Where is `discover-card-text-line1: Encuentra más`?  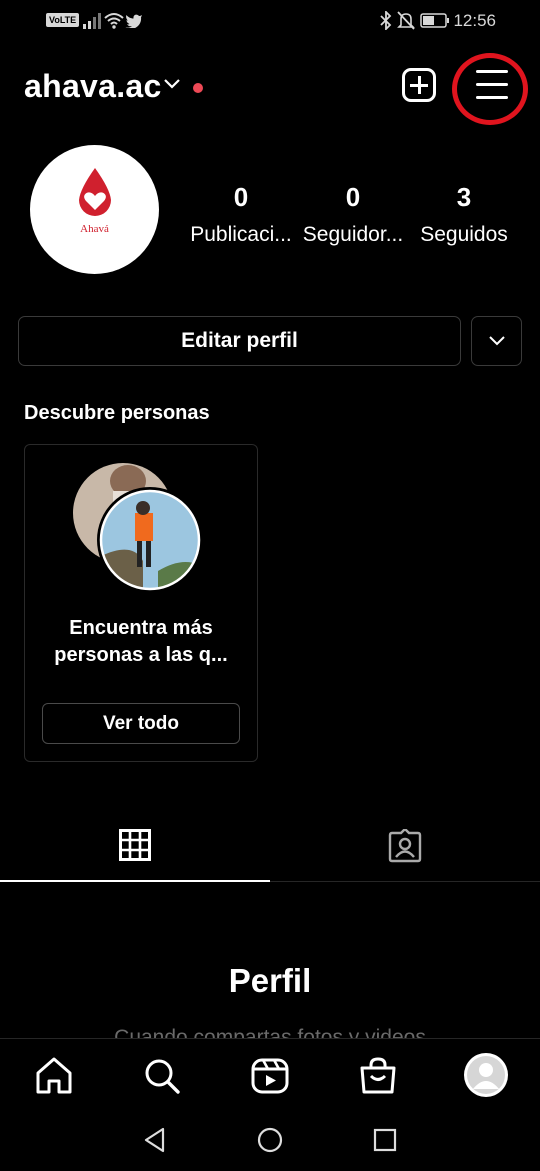
discover-card-text-line1: Encuentra más is located at coordinates (141, 628).